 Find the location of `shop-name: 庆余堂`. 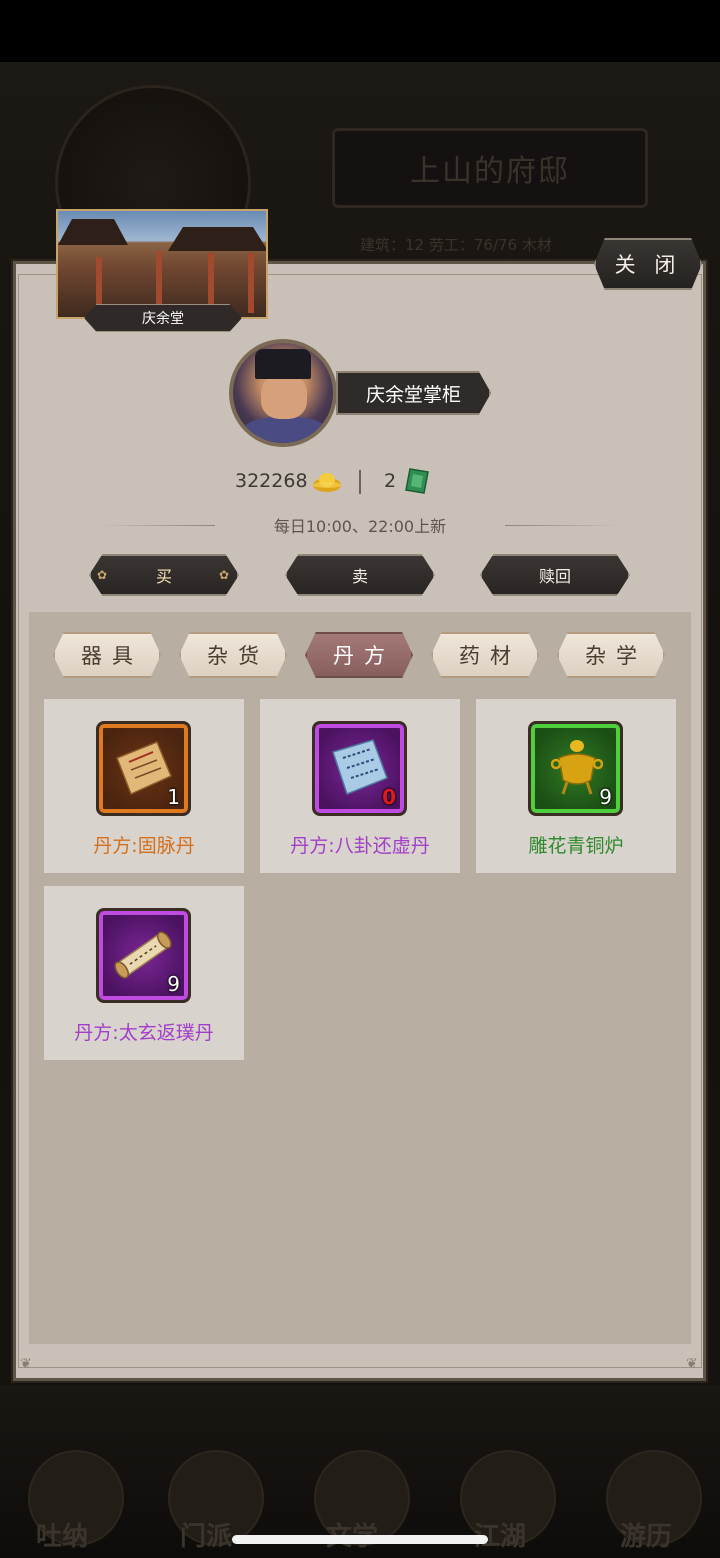

shop-name: 庆余堂 is located at coordinates (163, 318).